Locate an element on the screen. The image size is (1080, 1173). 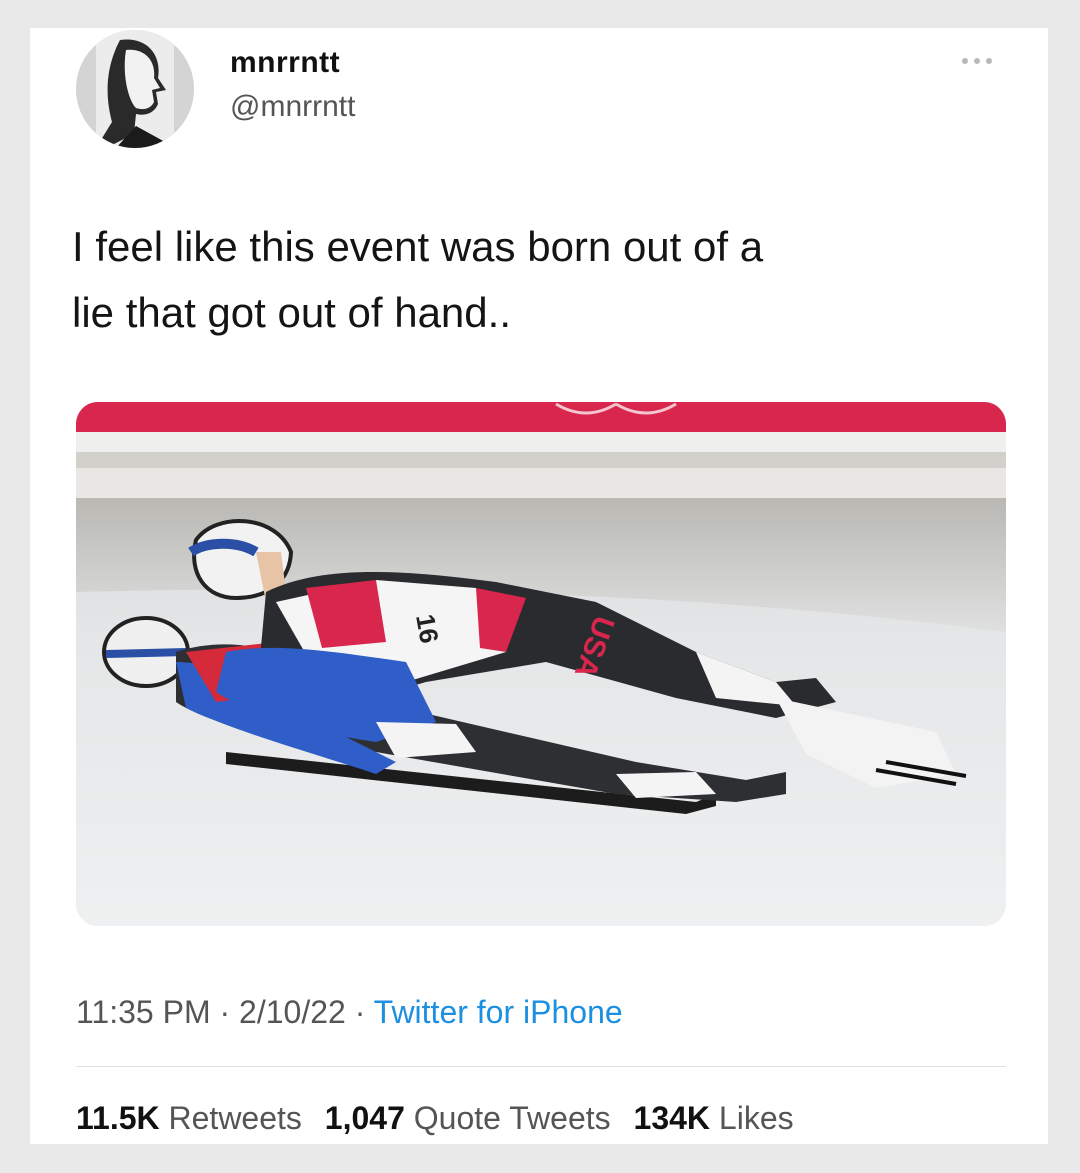
quote-tweets-stat: 1,047 Quote Tweets is located at coordinates (468, 1118).